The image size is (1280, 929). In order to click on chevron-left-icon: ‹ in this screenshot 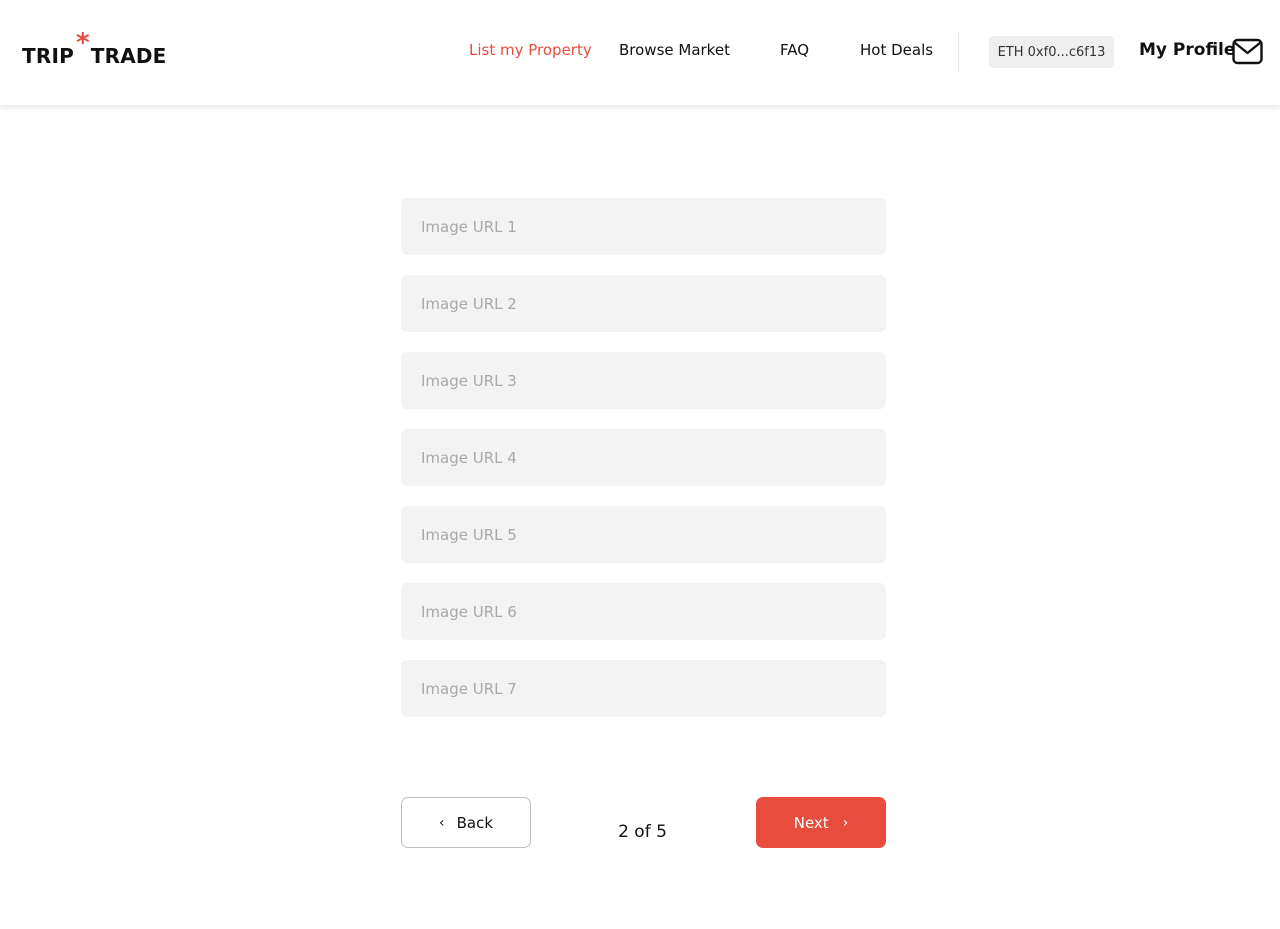, I will do `click(441, 822)`.